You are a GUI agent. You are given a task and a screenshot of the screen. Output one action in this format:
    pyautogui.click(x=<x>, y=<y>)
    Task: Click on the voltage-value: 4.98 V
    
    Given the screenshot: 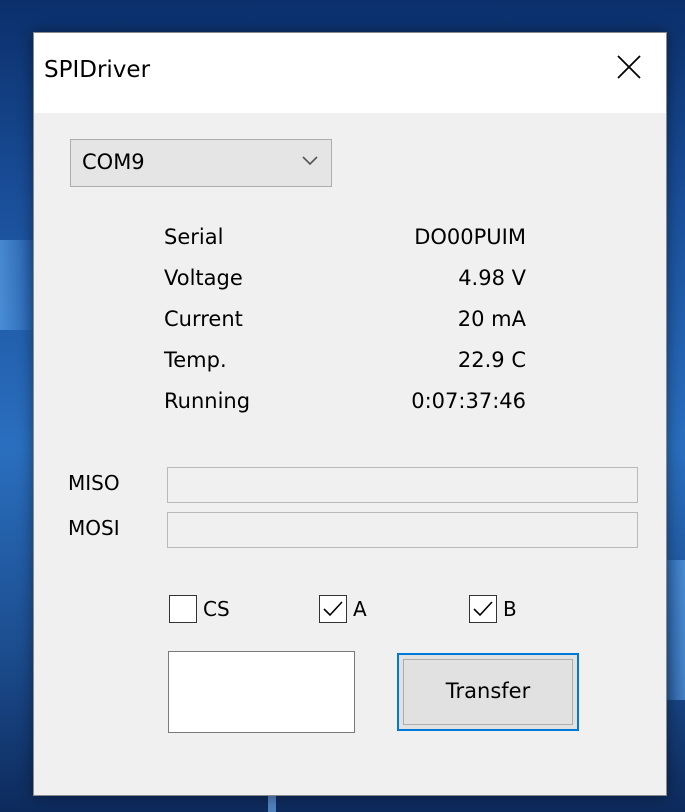 What is the action you would take?
    pyautogui.click(x=492, y=278)
    